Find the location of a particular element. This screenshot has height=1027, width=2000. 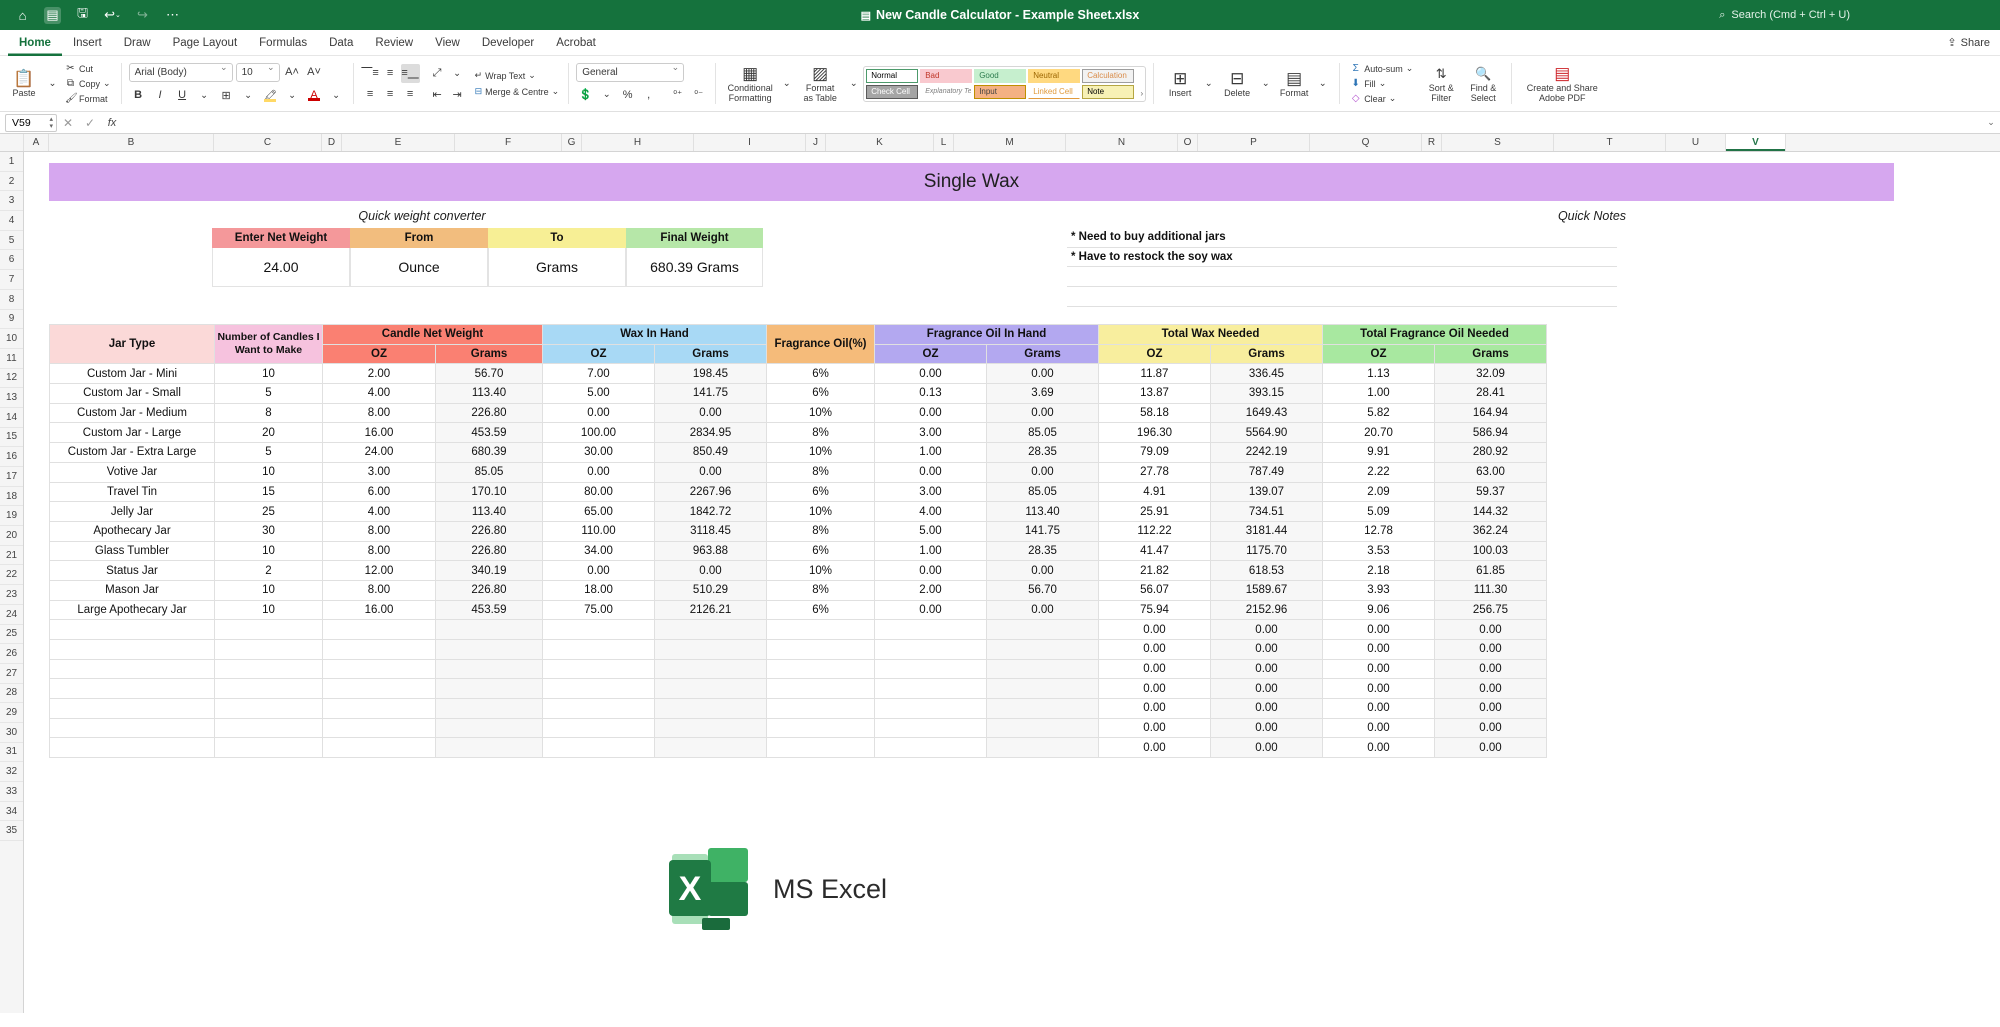

cell-wax_oz: 5.00 is located at coordinates (598, 393).